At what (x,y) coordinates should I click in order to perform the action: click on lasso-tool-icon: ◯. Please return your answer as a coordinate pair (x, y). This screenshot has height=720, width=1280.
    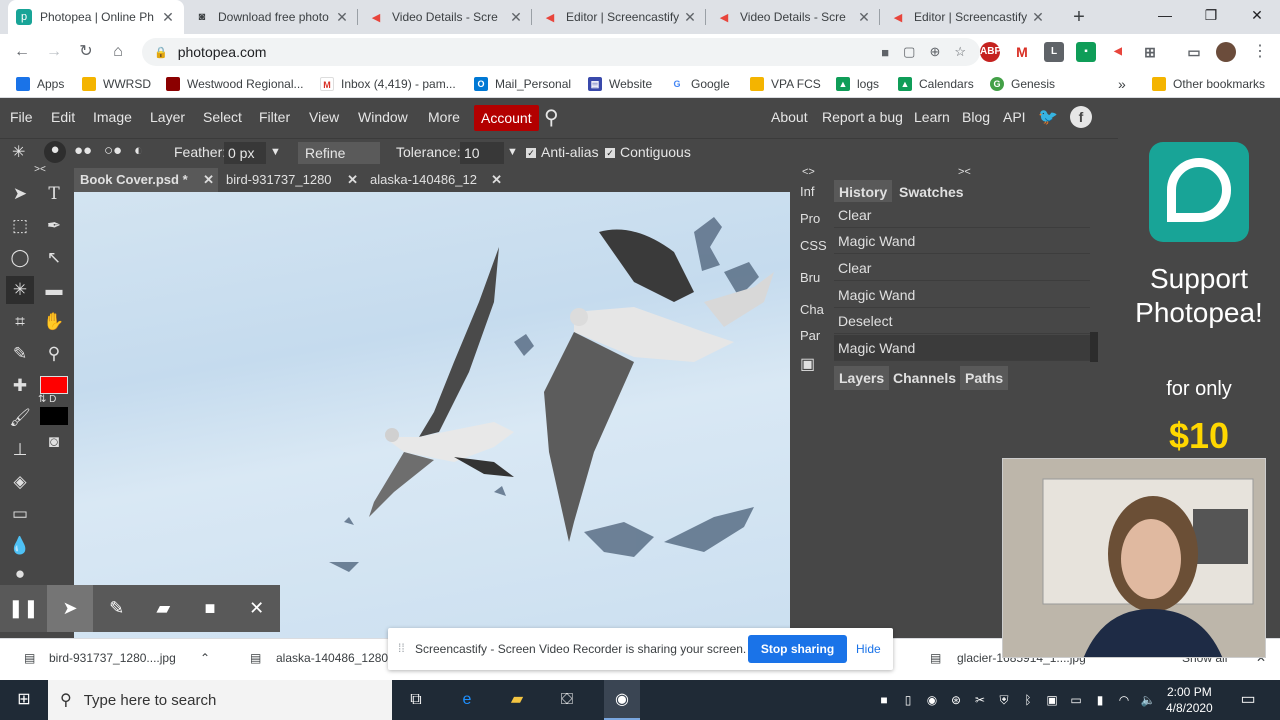
    Looking at the image, I should click on (20, 258).